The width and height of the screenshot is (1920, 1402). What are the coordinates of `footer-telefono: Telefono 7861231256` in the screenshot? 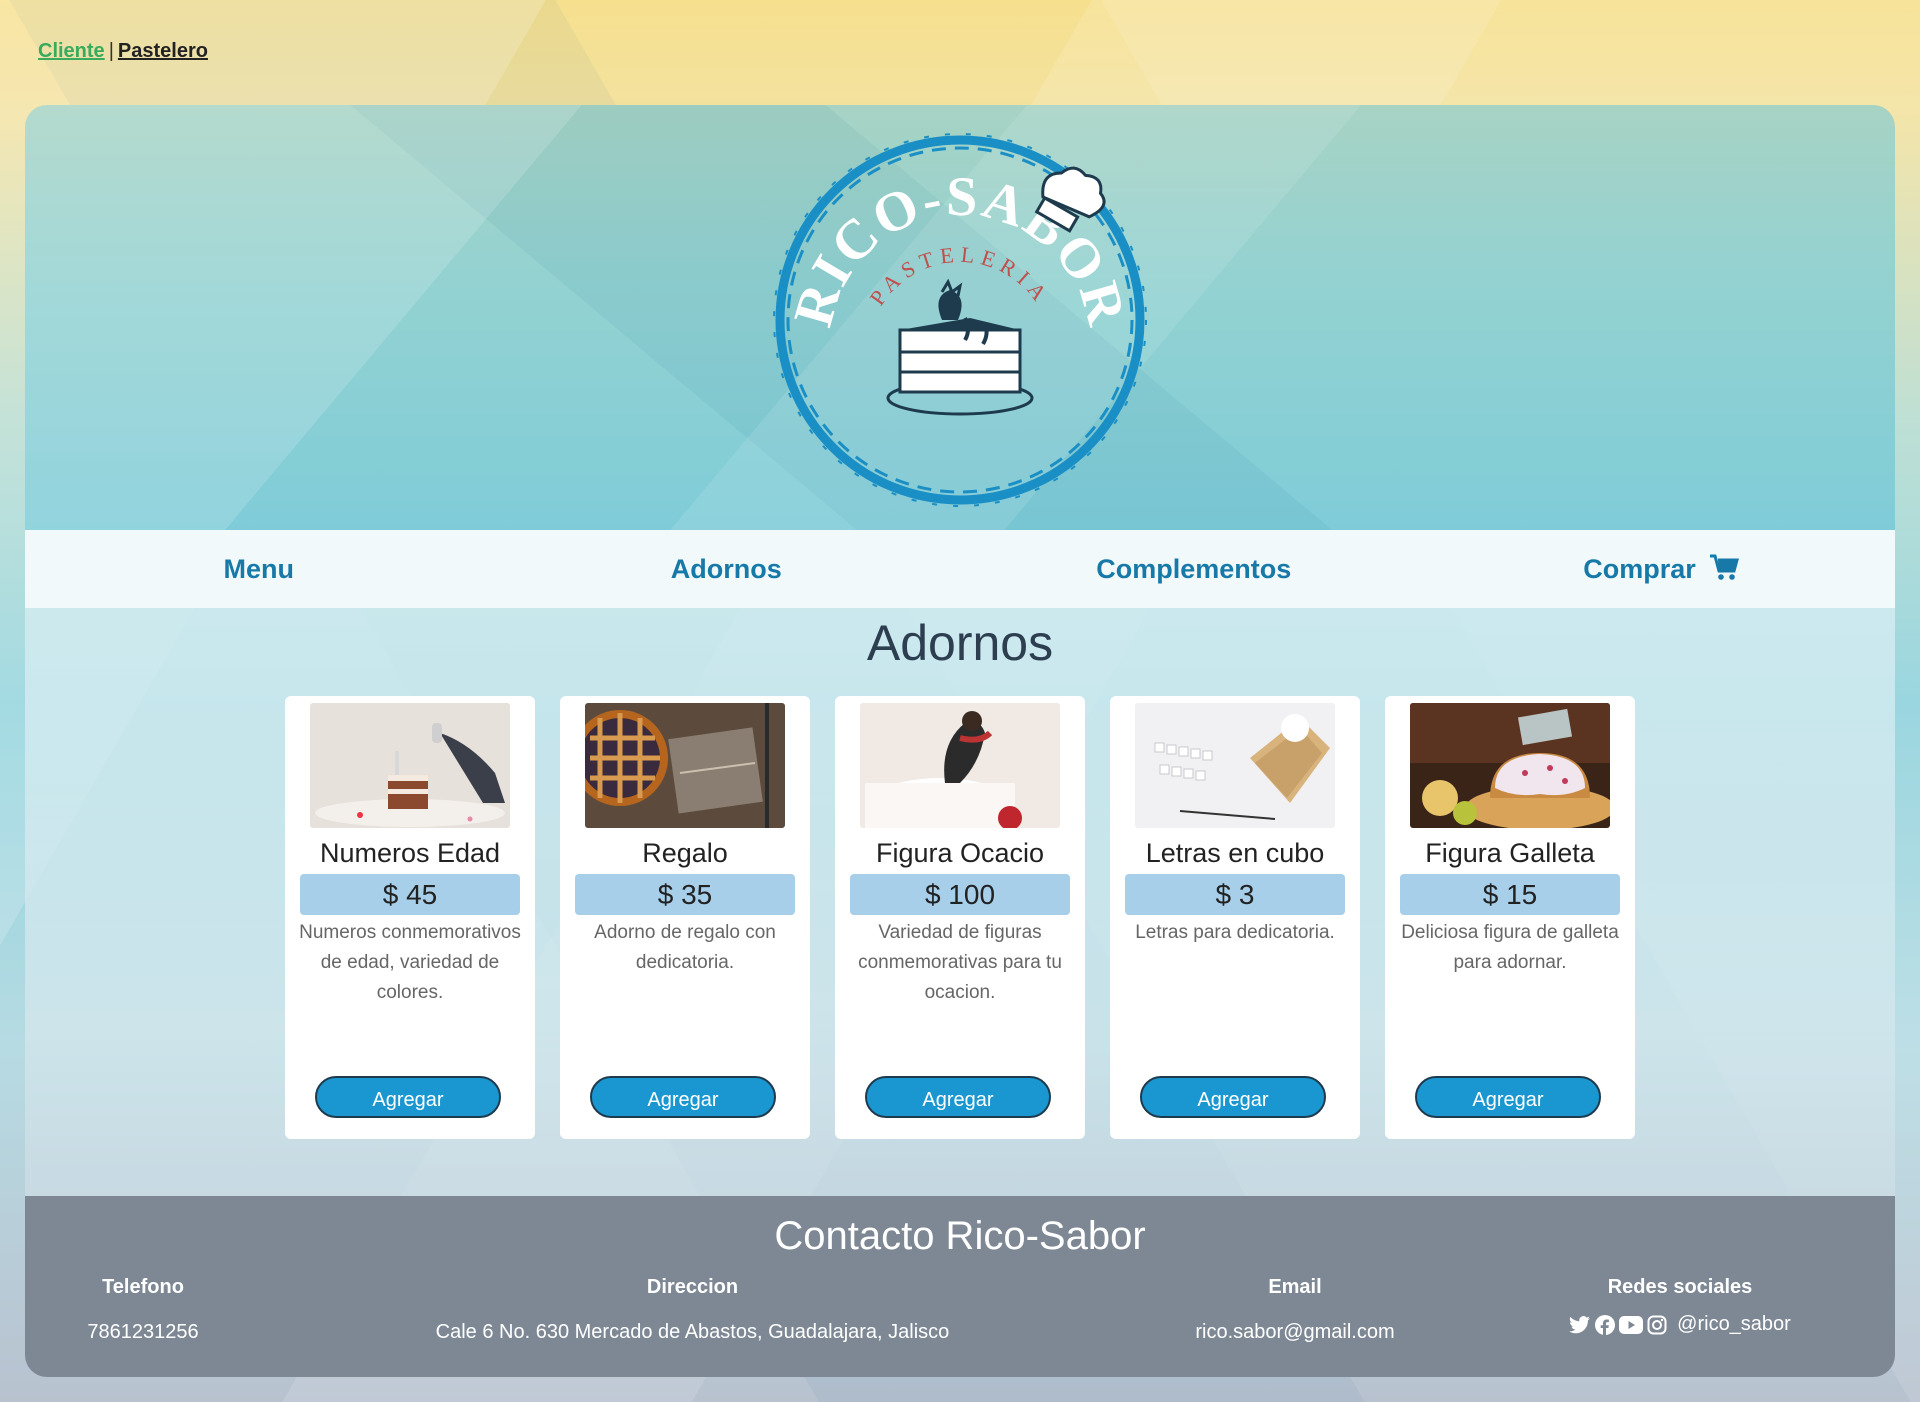 It's located at (143, 1310).